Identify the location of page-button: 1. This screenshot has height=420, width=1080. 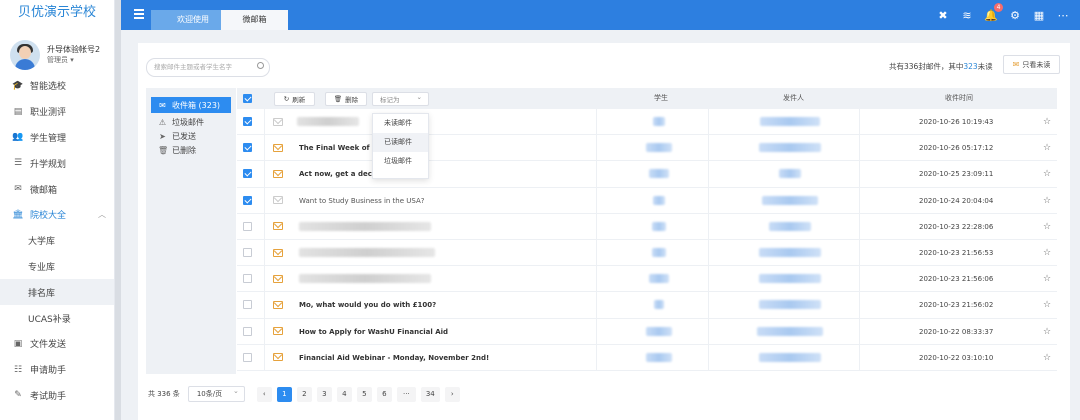
(284, 394).